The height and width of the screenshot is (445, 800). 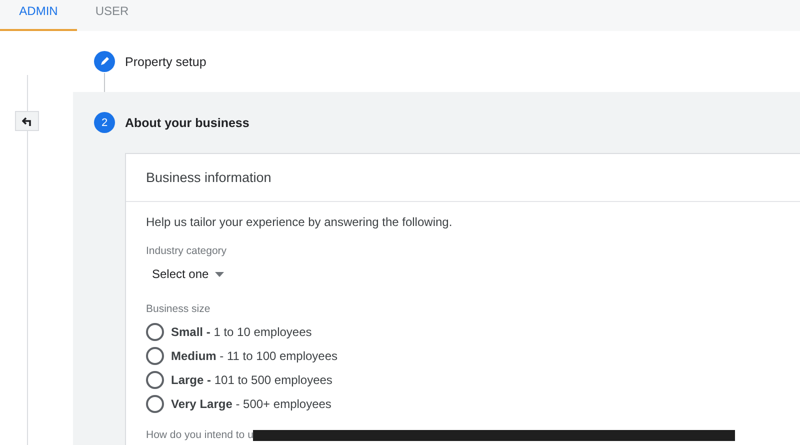 I want to click on field-label: Business size, so click(x=179, y=309).